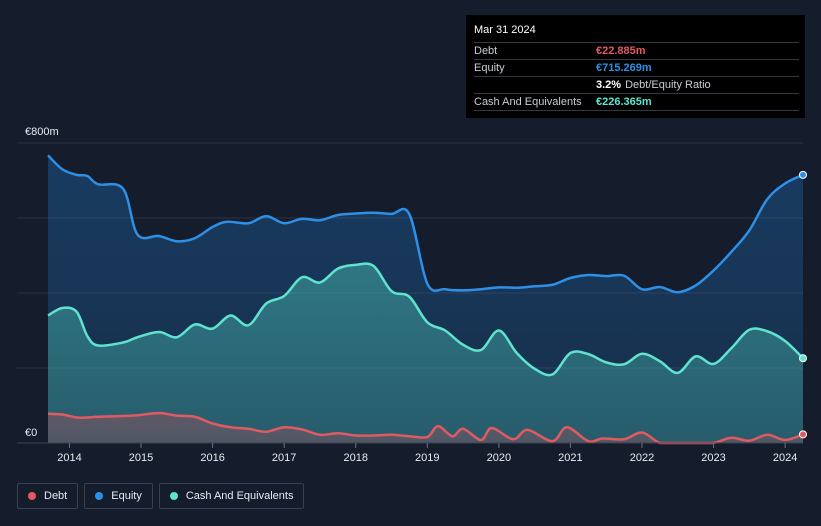 Image resolution: width=821 pixels, height=526 pixels. Describe the element at coordinates (621, 51) in the screenshot. I see `tooltip-value-debt: €22.885m` at that location.